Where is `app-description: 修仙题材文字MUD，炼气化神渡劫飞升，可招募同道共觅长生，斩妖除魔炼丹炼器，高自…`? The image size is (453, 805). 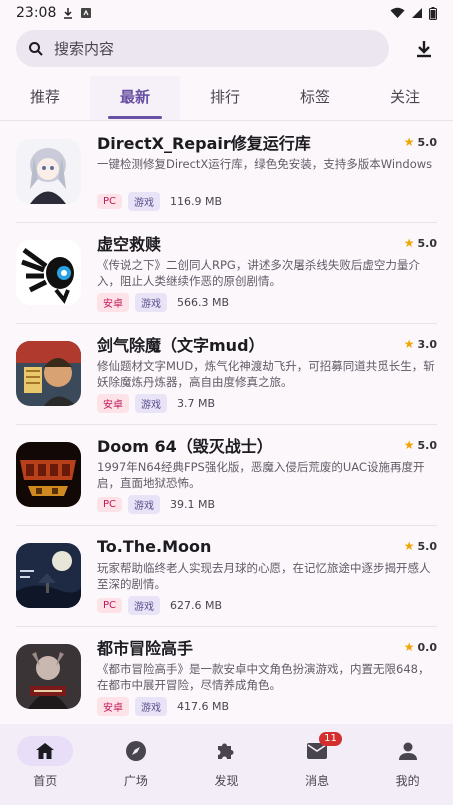 app-description: 修仙题材文字MUD，炼气化神渡劫飞升，可招募同道共觅长生，斩妖除魔炼丹炼器，高自… is located at coordinates (266, 374).